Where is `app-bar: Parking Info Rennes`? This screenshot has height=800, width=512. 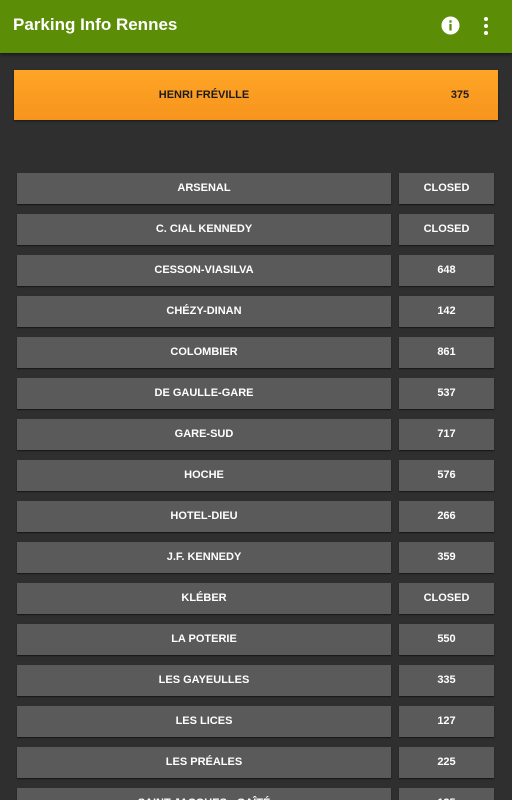 app-bar: Parking Info Rennes is located at coordinates (256, 26).